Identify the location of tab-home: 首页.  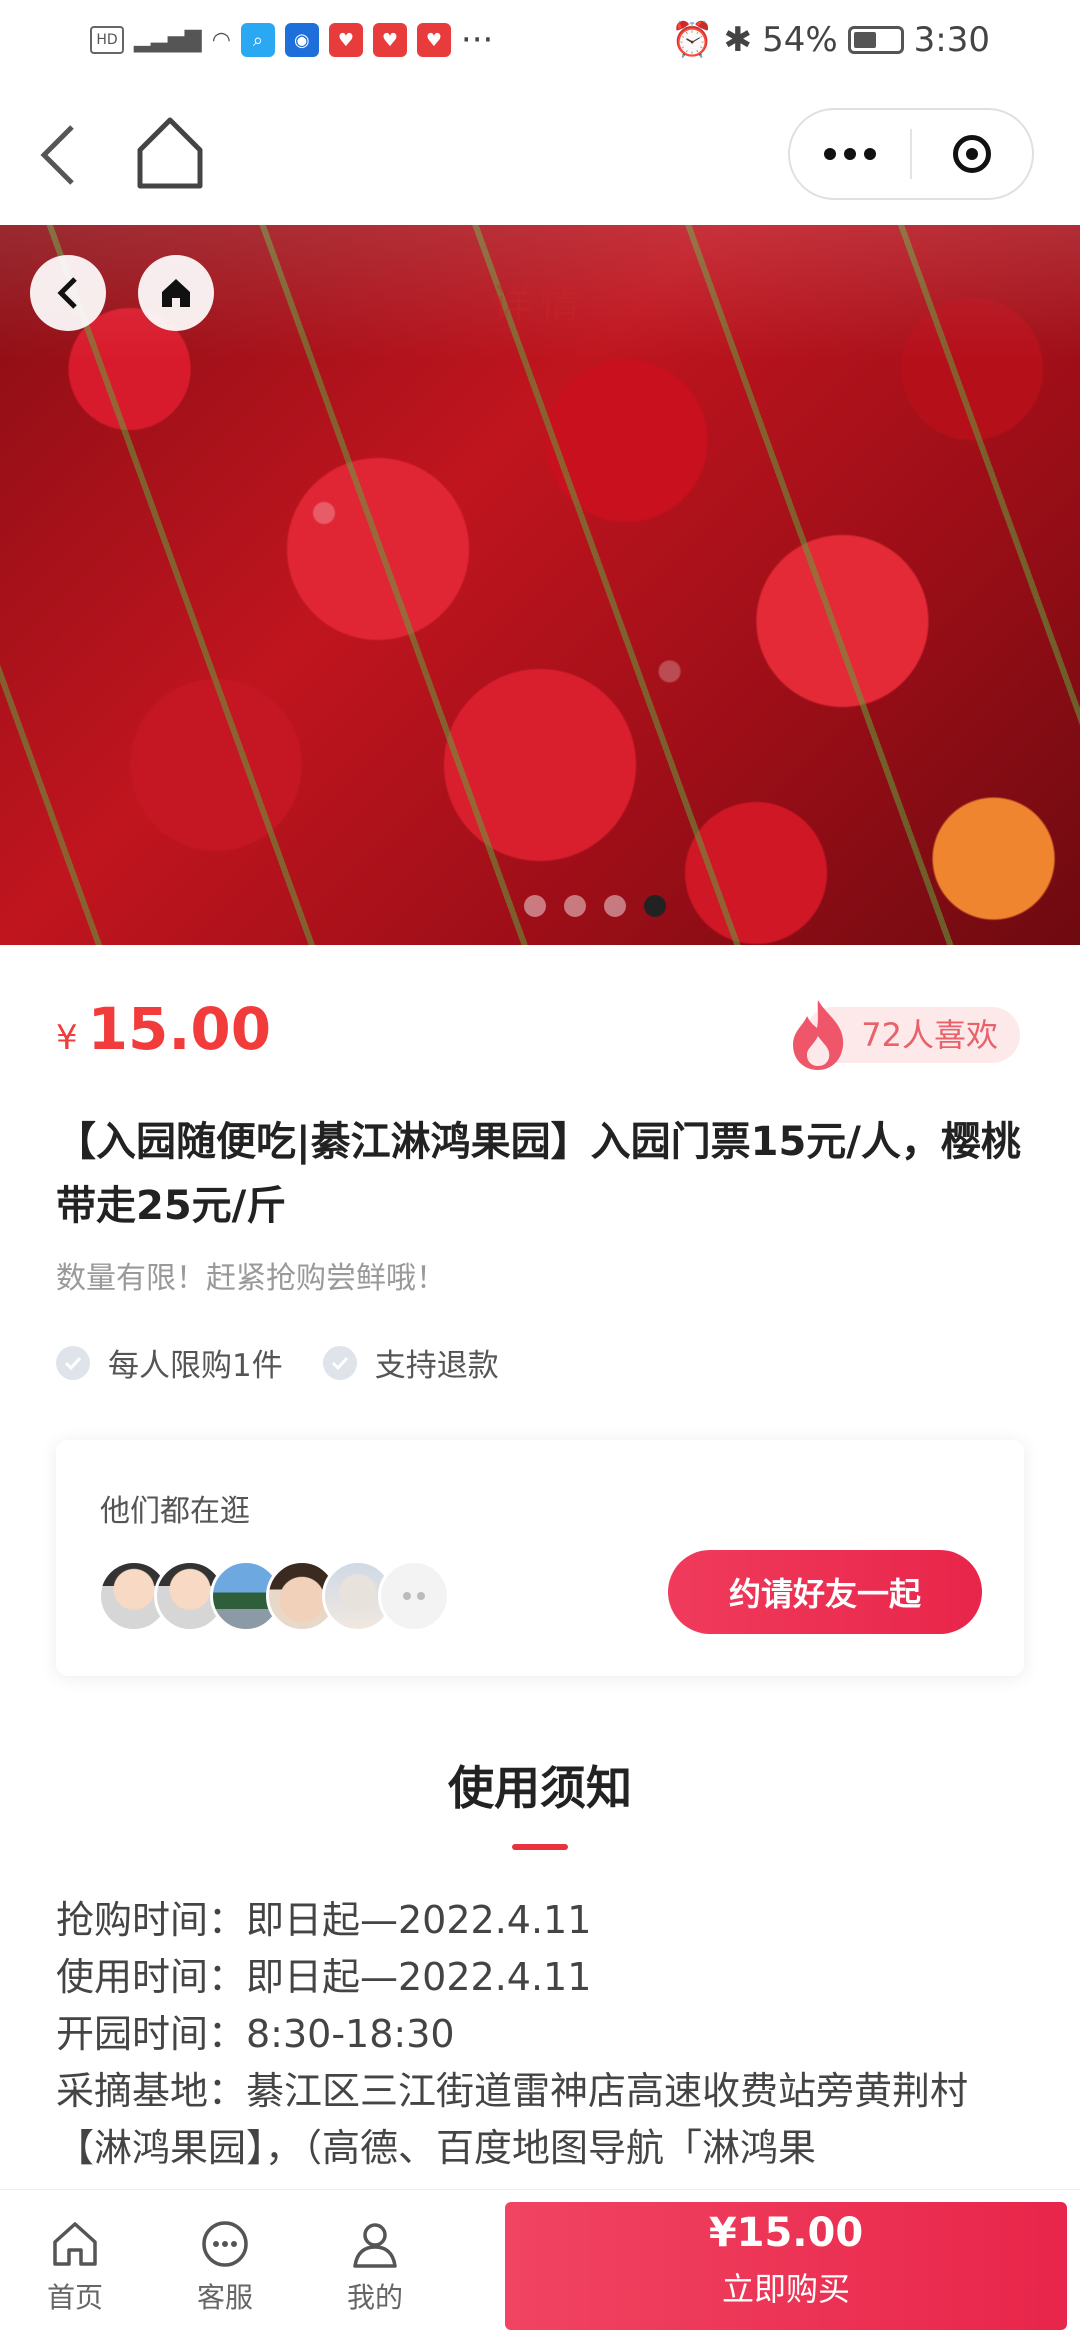
(75, 2267).